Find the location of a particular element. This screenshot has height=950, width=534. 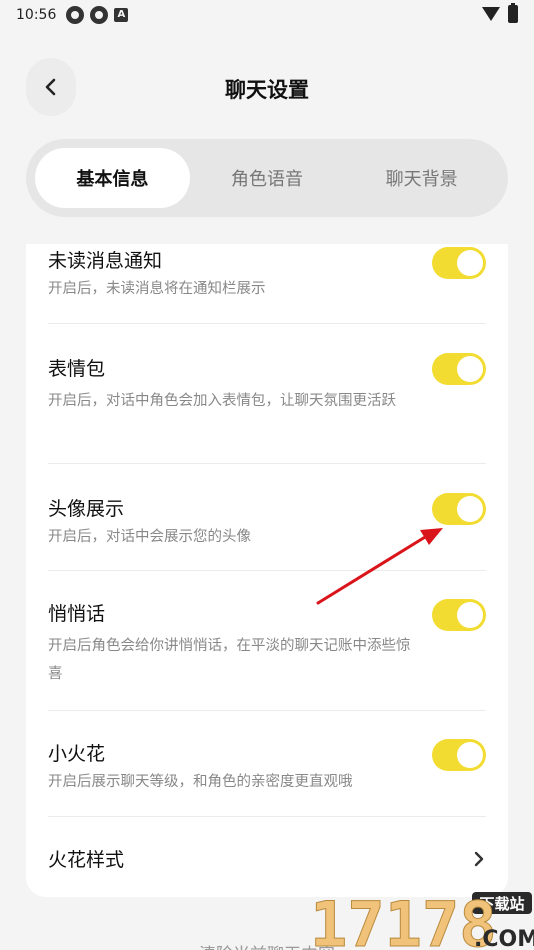

a-icon: A is located at coordinates (121, 15).